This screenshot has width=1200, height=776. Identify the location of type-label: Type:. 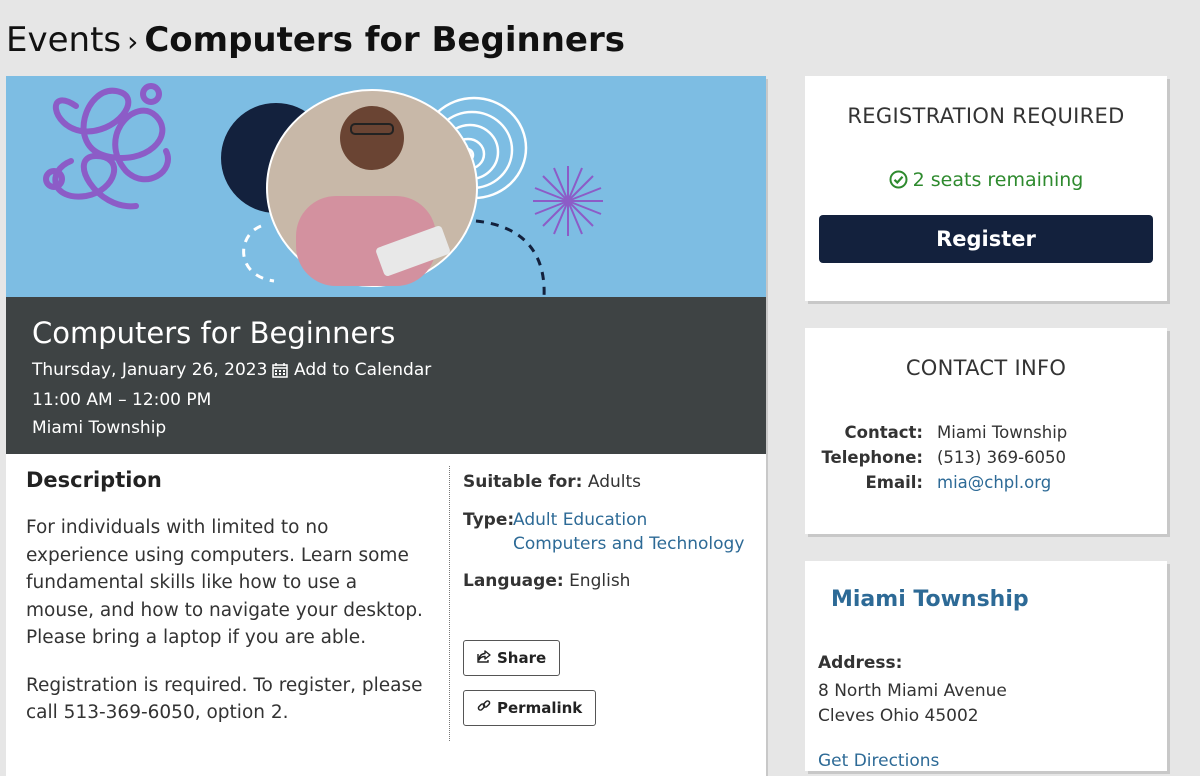
(489, 520).